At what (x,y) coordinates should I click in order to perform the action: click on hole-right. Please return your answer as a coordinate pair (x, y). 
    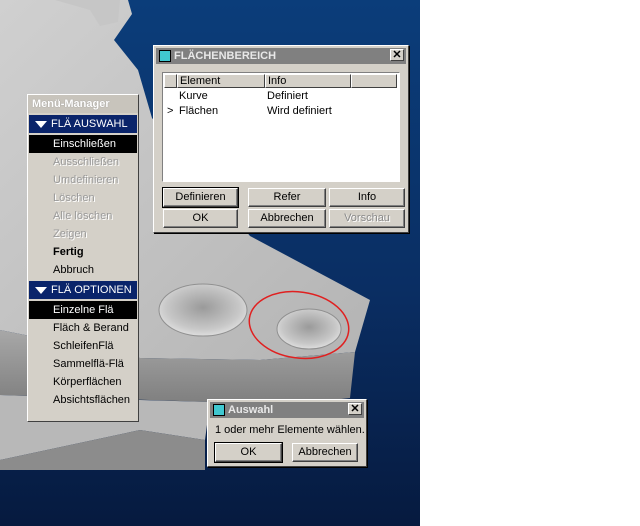
    Looking at the image, I should click on (309, 329).